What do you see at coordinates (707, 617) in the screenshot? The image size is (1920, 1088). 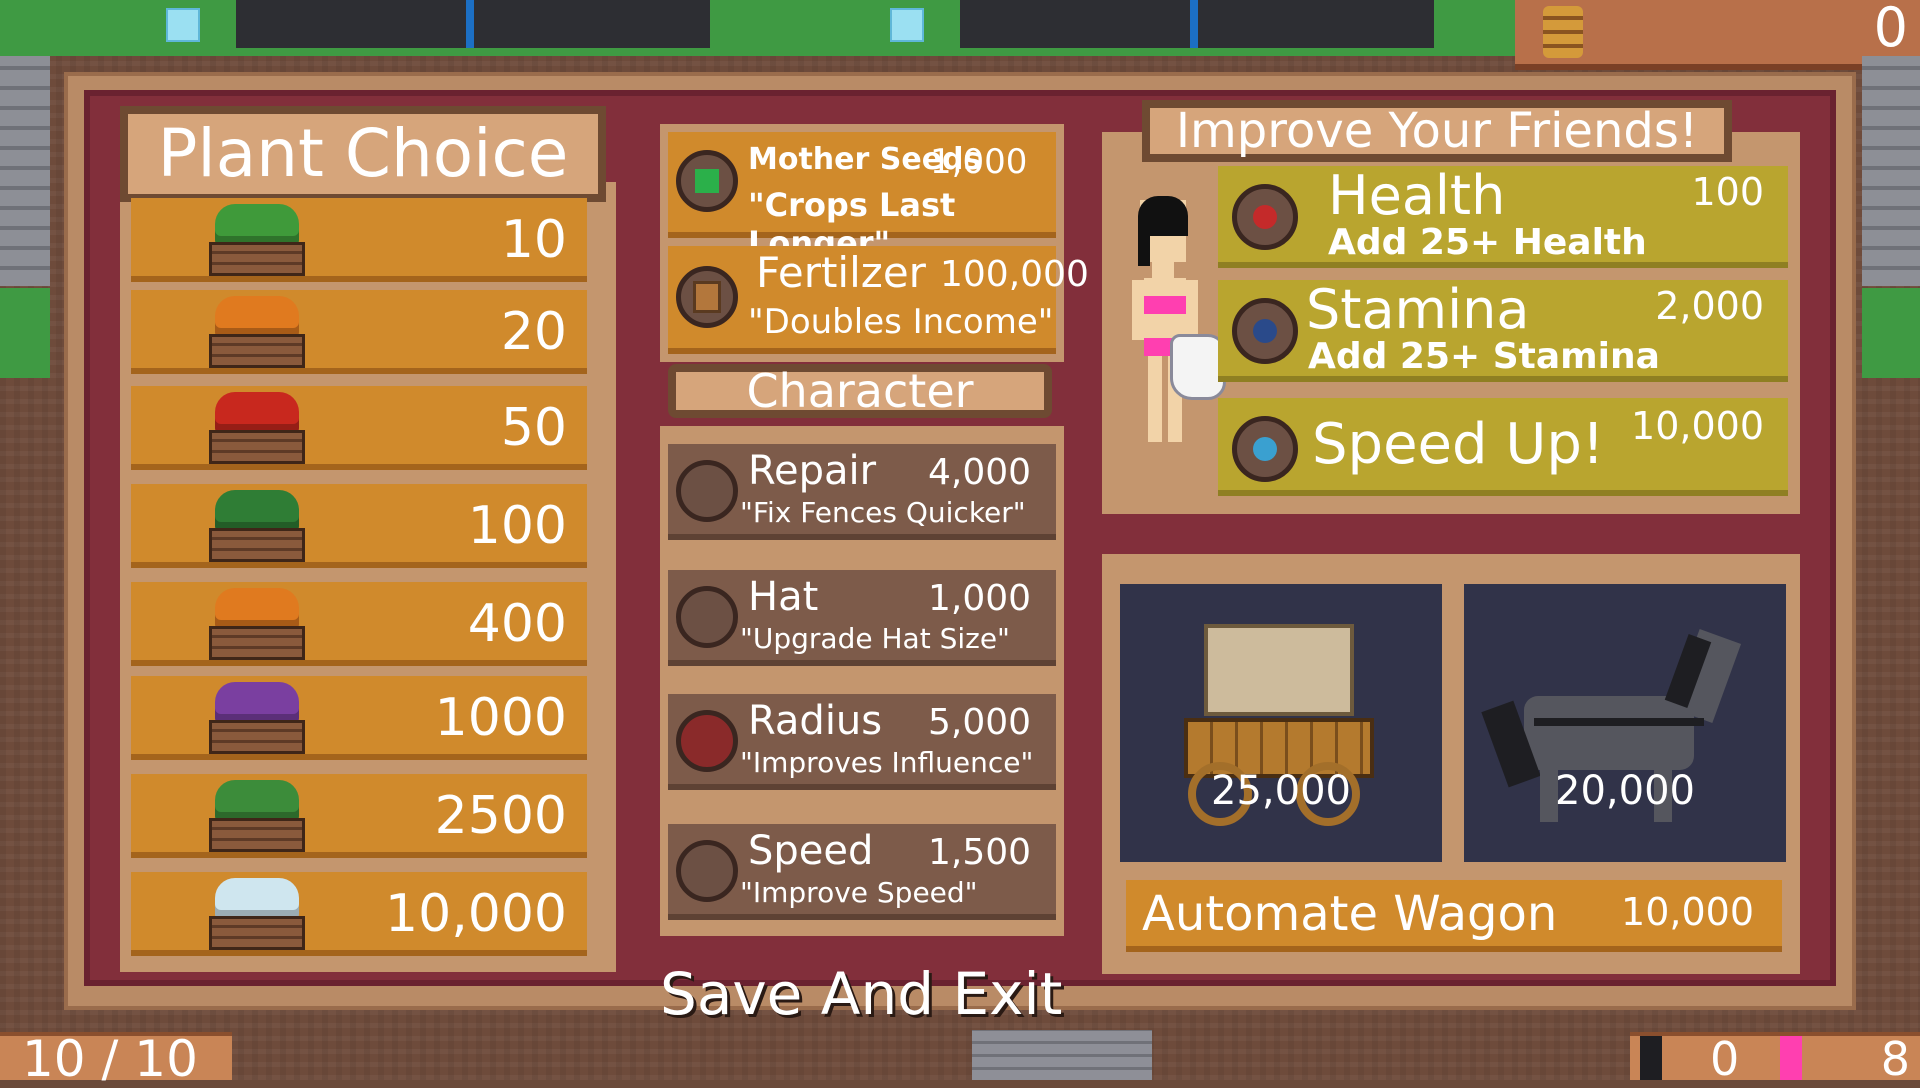 I see `hat-icon` at bounding box center [707, 617].